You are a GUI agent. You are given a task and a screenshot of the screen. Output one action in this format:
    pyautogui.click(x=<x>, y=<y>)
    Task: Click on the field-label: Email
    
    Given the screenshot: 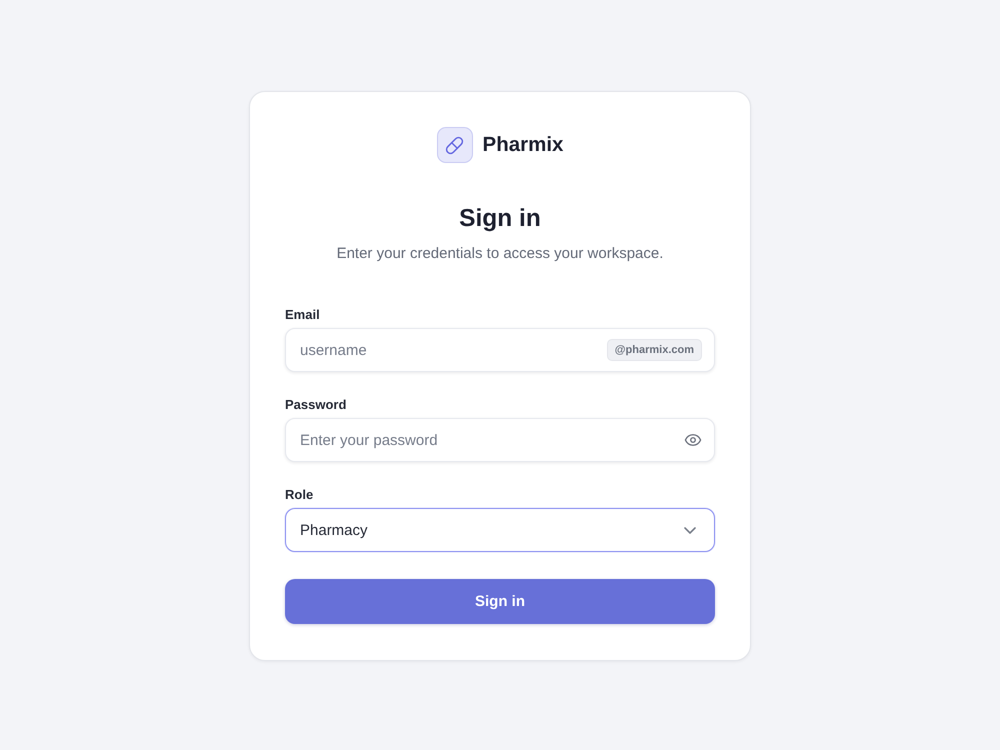 What is the action you would take?
    pyautogui.click(x=302, y=315)
    